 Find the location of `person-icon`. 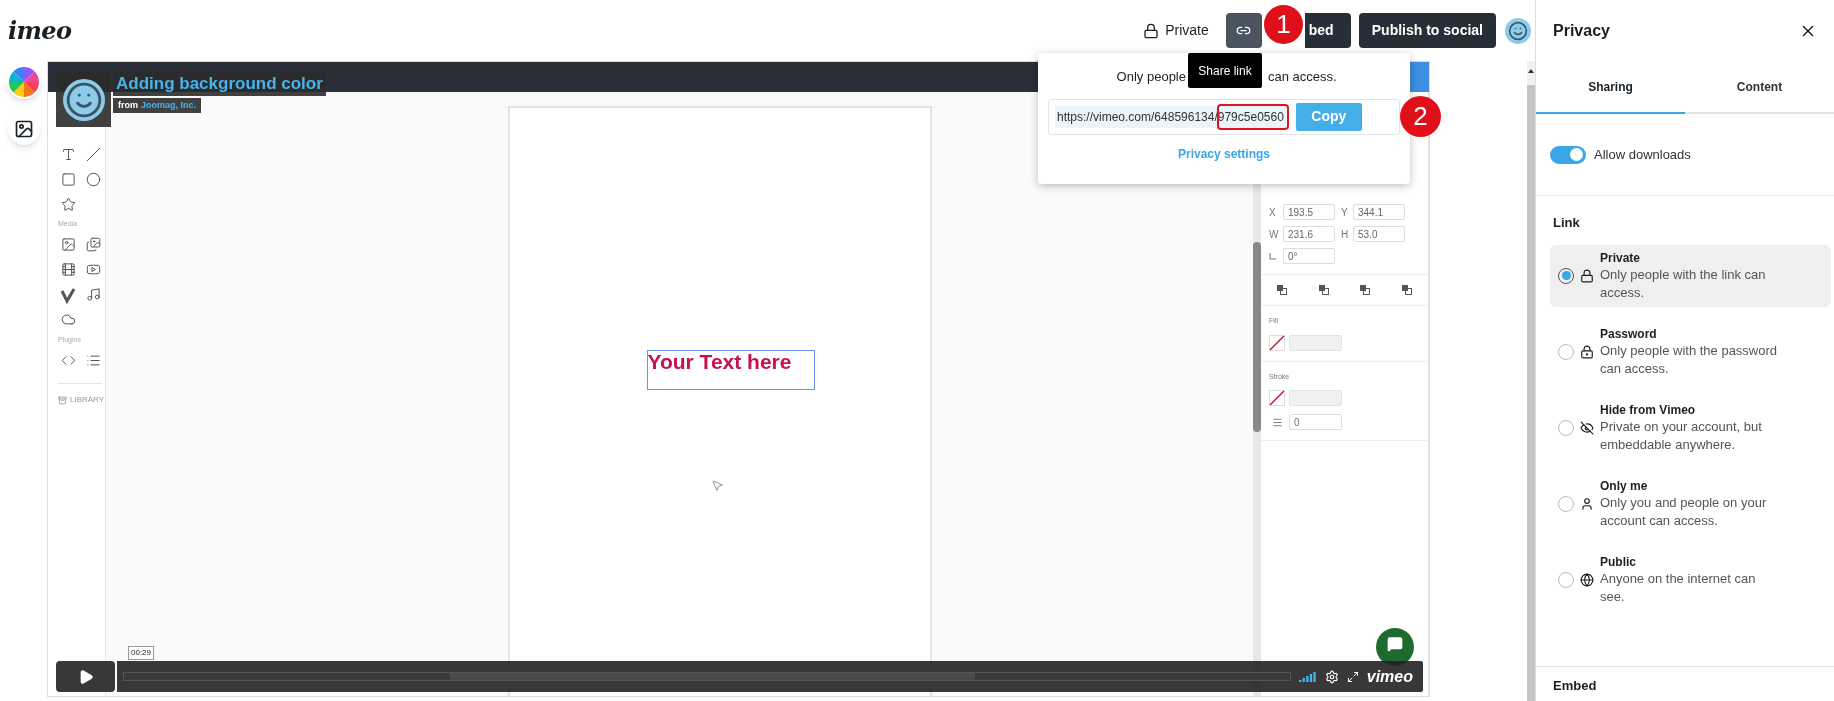

person-icon is located at coordinates (1587, 503).